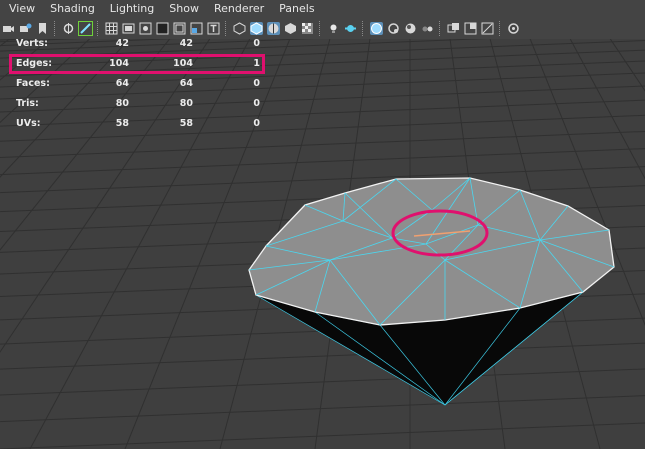 The image size is (645, 449). Describe the element at coordinates (127, 9) in the screenshot. I see `menu-lighting: Lighting` at that location.